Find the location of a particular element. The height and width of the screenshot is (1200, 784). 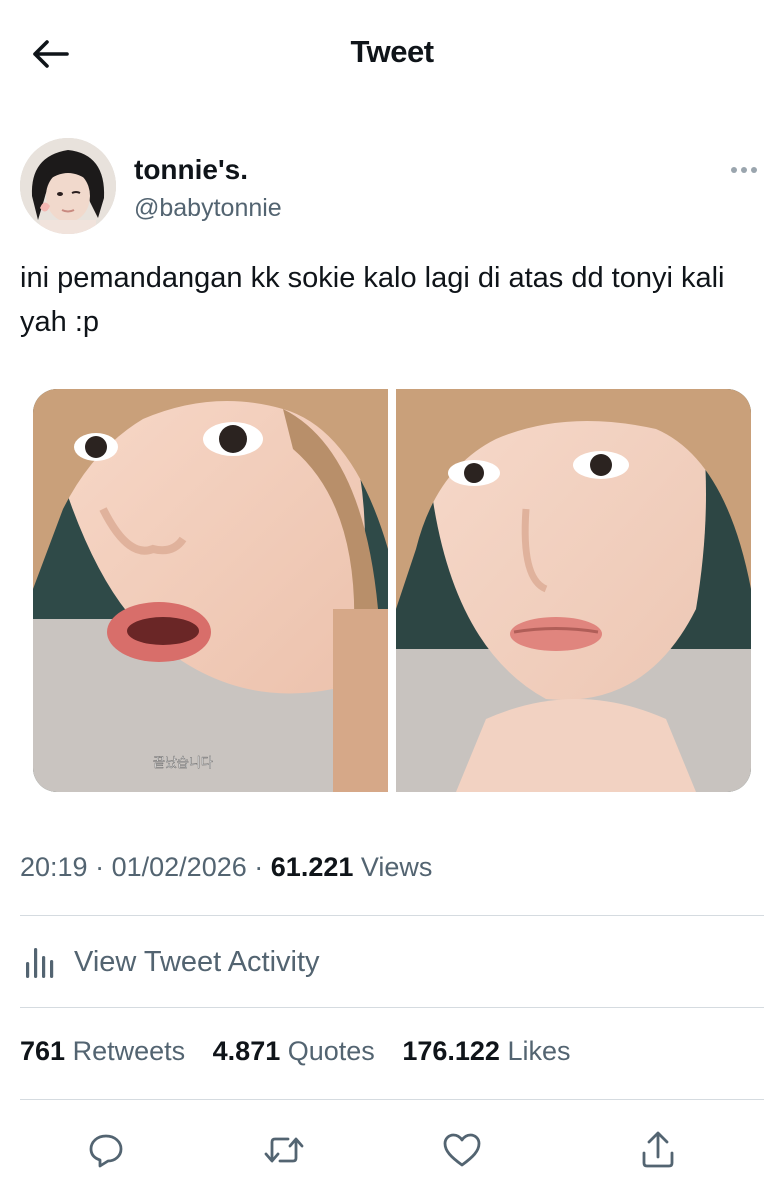

more-options-button is located at coordinates (744, 170).